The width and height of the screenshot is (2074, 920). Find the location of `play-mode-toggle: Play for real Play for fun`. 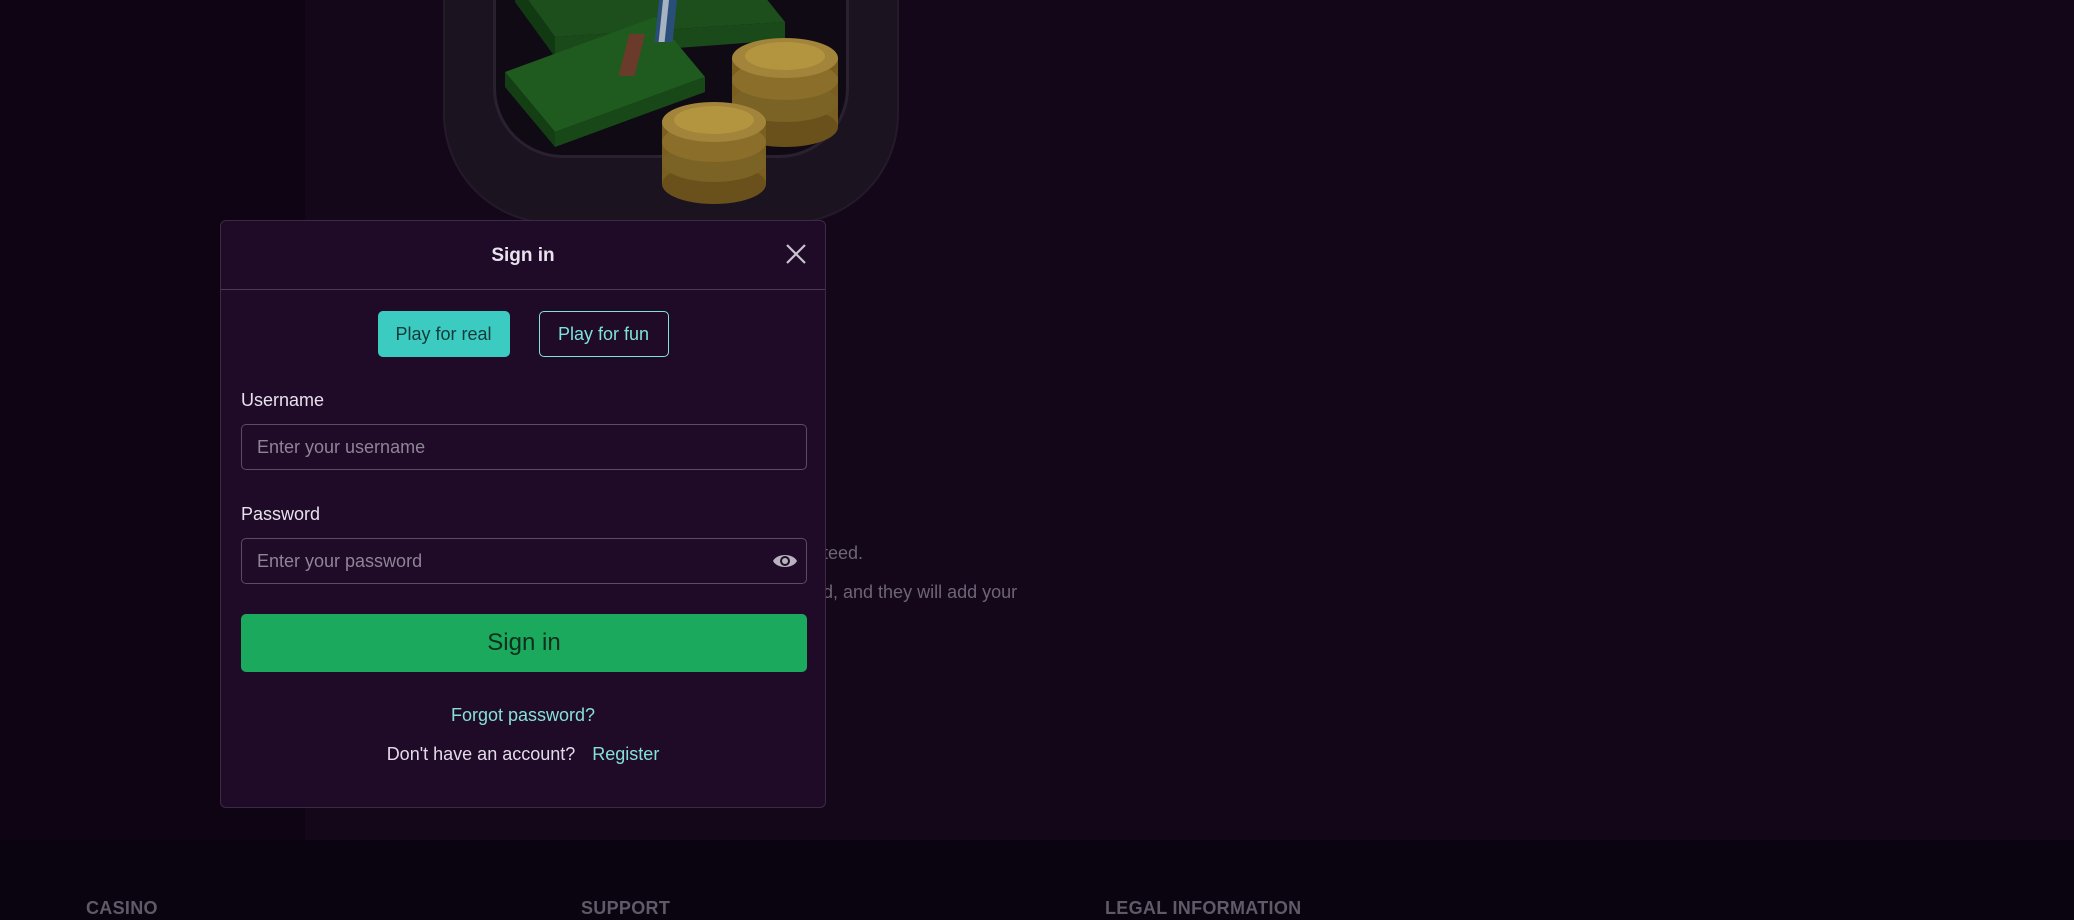

play-mode-toggle: Play for real Play for fun is located at coordinates (523, 334).